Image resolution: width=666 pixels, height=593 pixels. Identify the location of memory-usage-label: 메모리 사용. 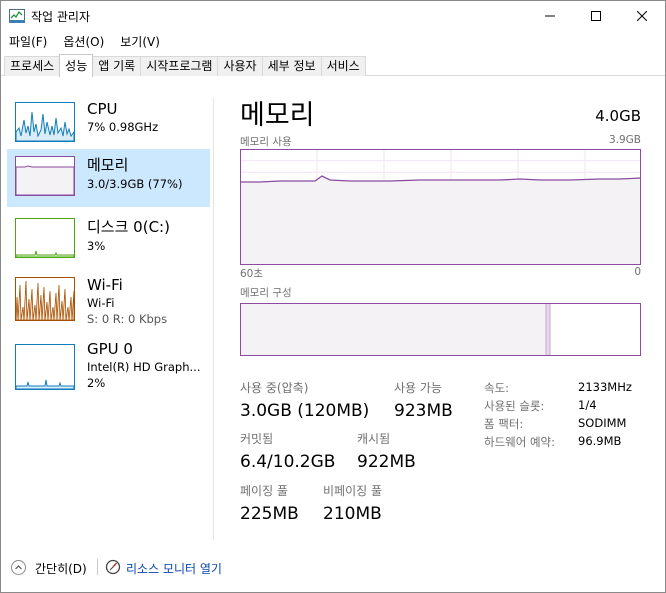
(266, 142).